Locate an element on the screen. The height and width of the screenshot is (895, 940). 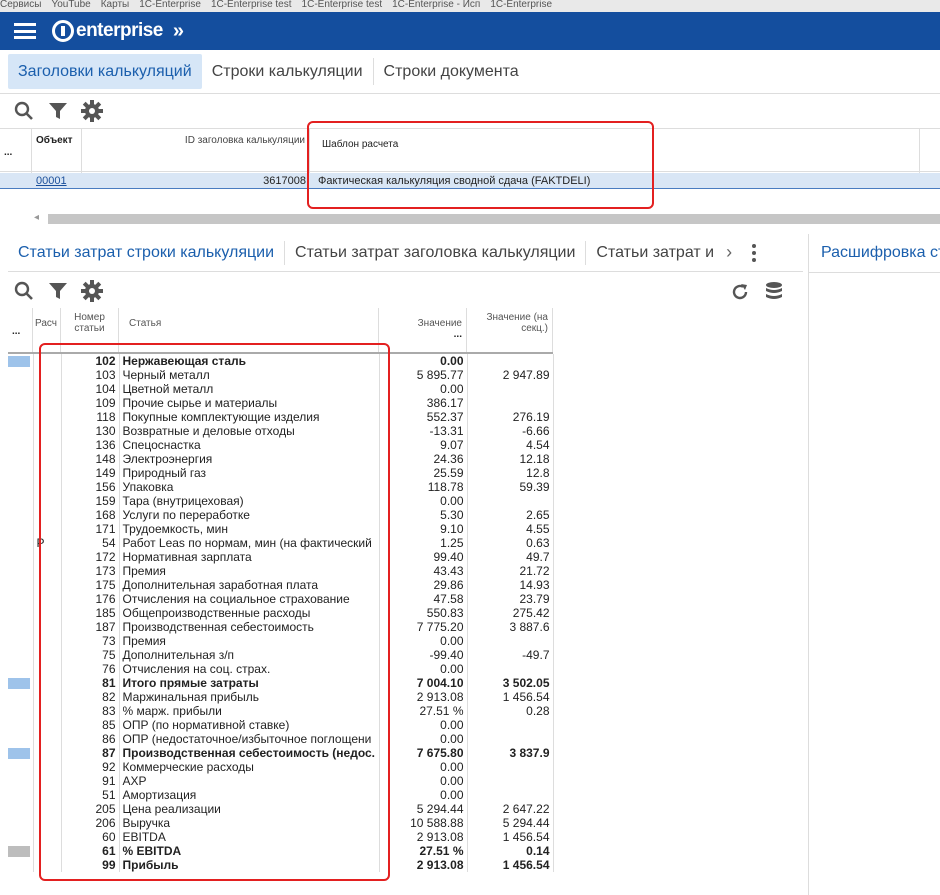
table-row: 156 Упаковка 118.78 59.39 is located at coordinates (281, 487).